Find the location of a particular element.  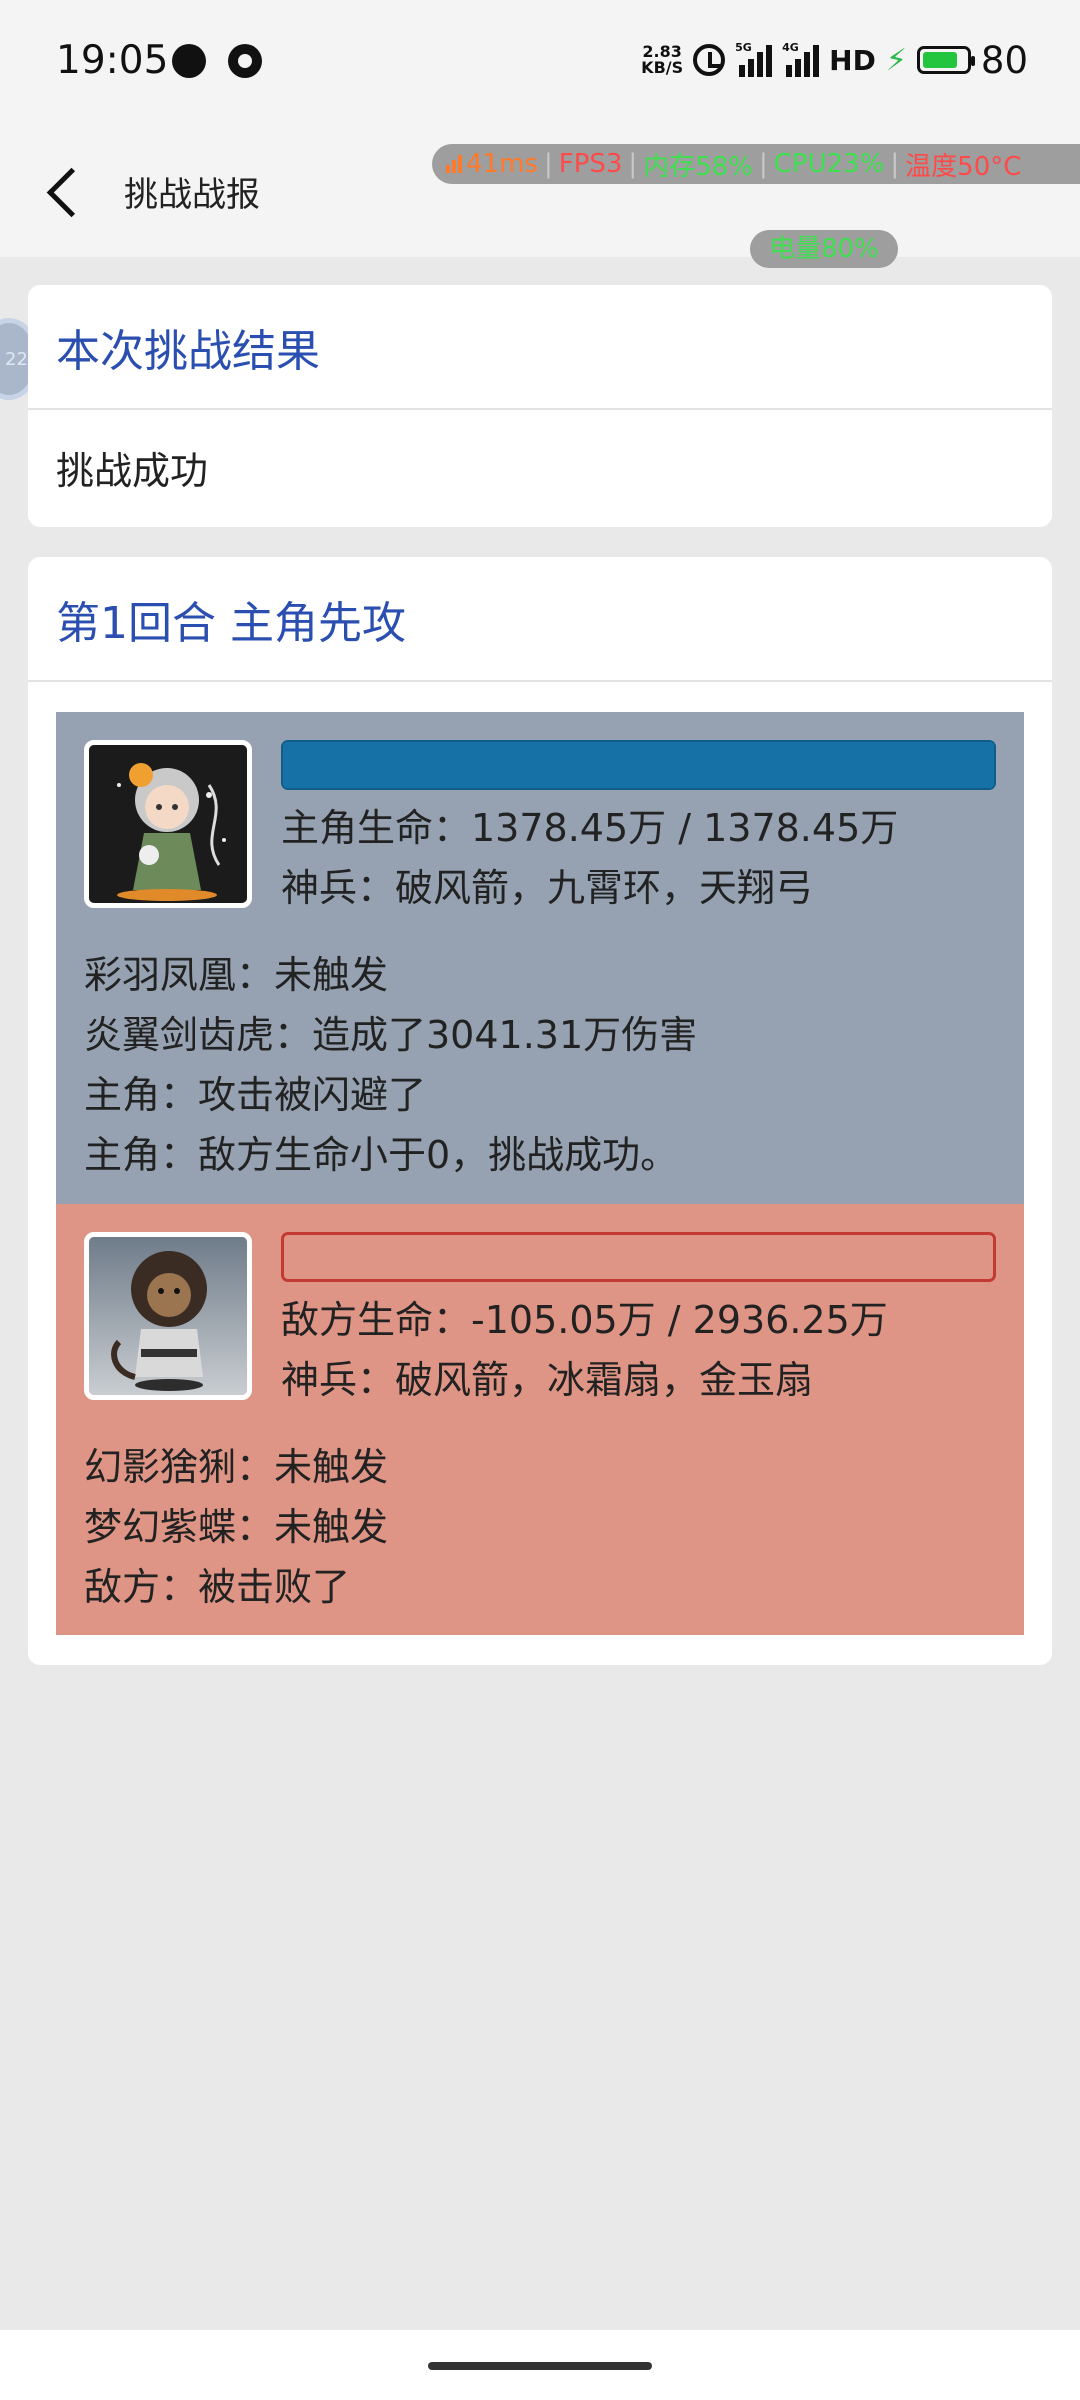

alarm-icon is located at coordinates (709, 60).